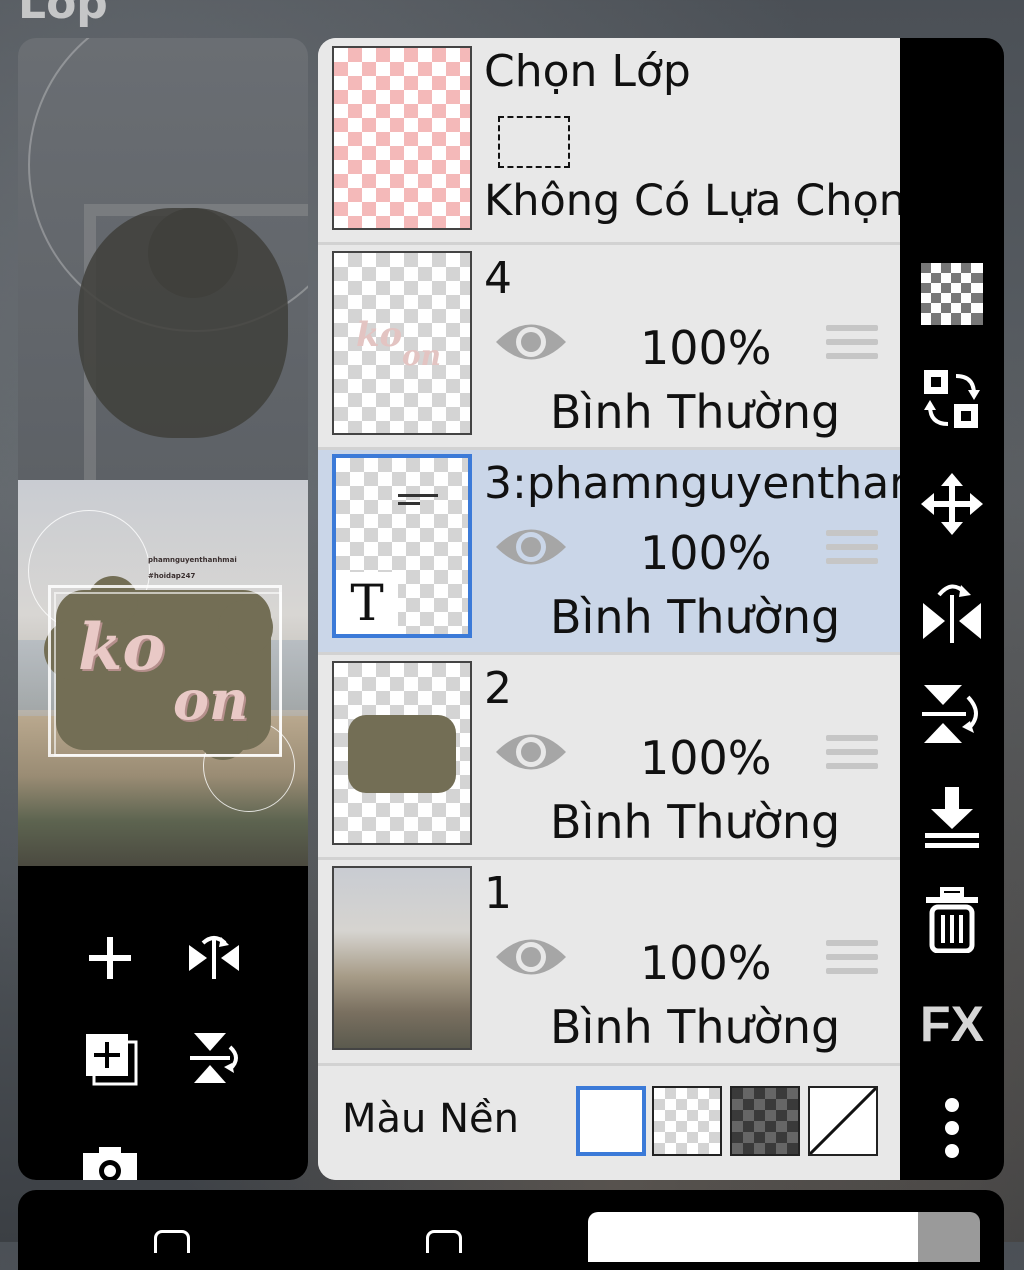  Describe the element at coordinates (687, 1121) in the screenshot. I see `bg-swatch-transparent-light` at that location.